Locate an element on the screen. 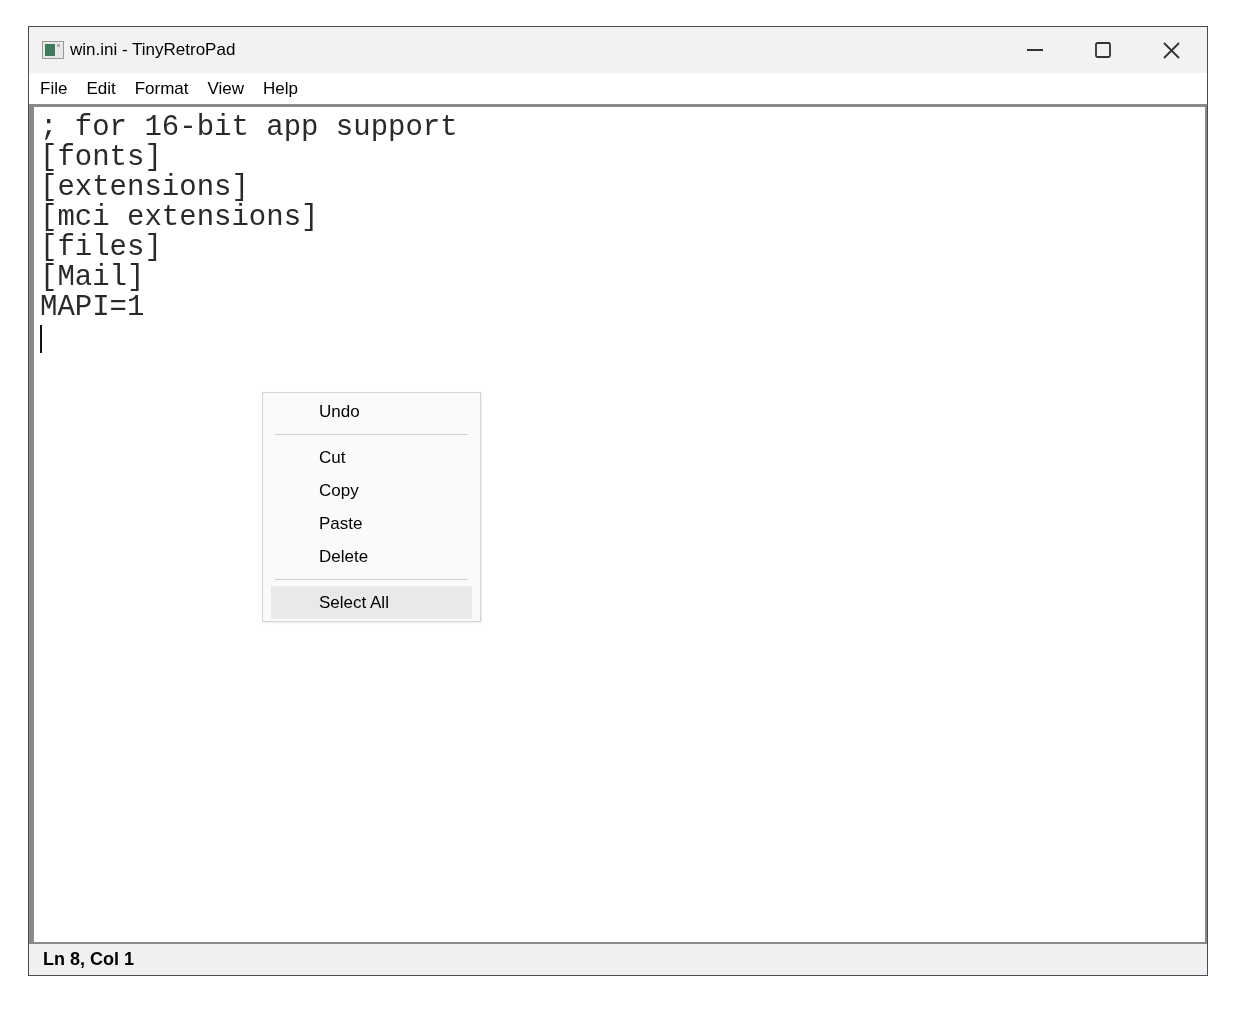  context-menu-item: Cut is located at coordinates (371, 457).